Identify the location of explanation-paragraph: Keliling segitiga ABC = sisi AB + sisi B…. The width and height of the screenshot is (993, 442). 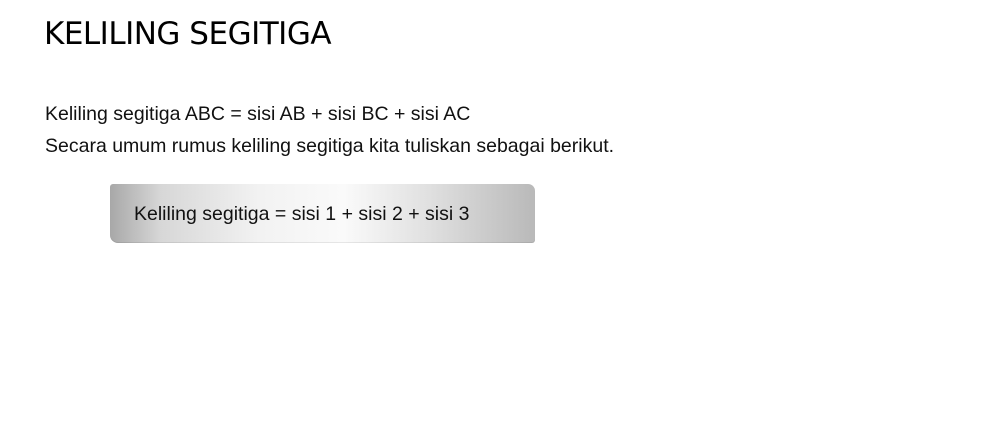
(329, 130).